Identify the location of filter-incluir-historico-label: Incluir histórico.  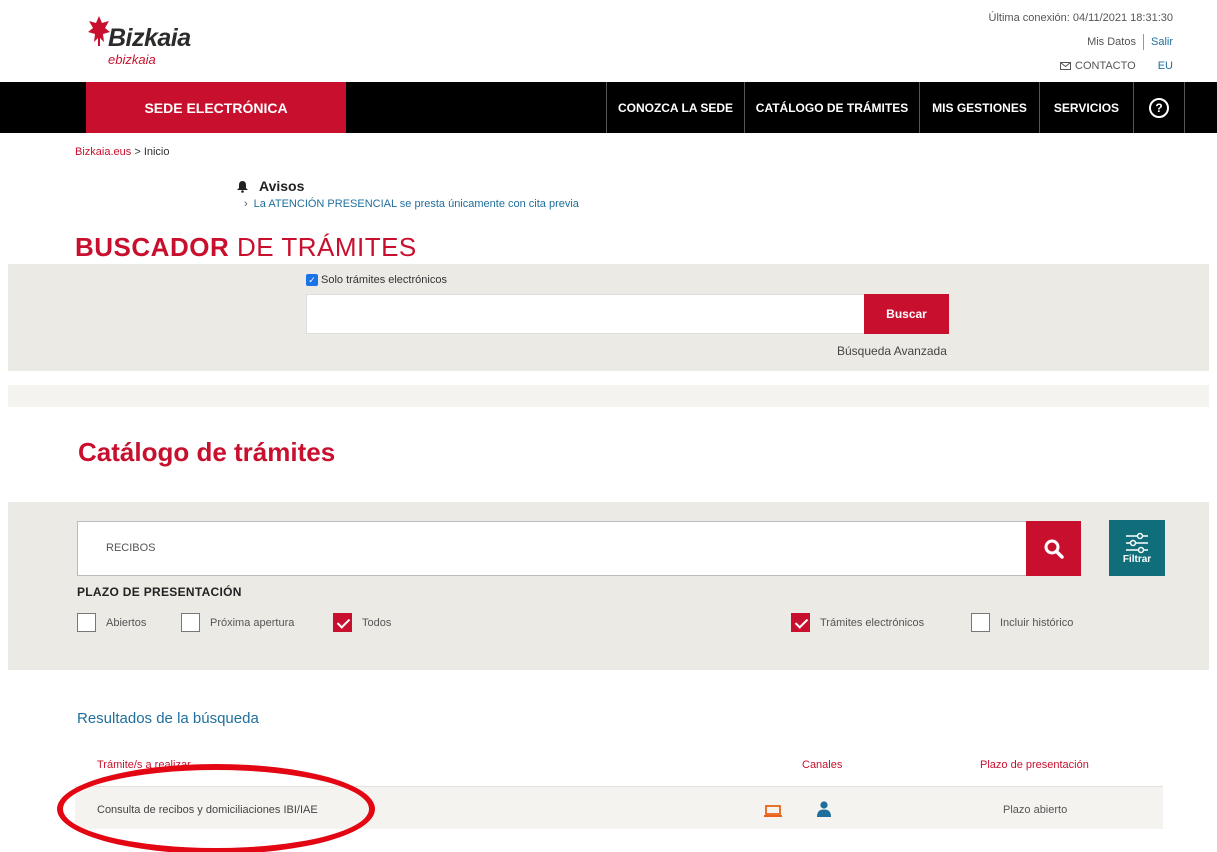
(1037, 622).